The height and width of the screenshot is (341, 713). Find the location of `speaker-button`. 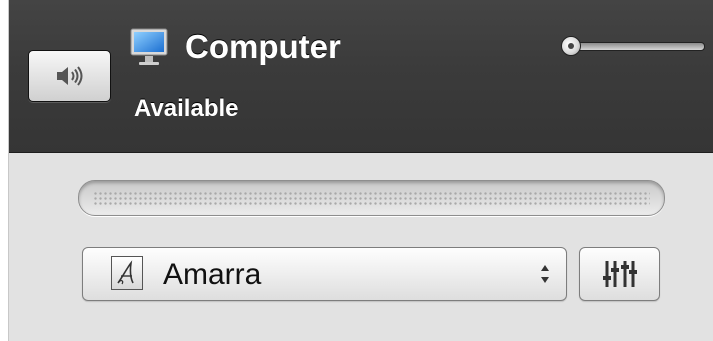

speaker-button is located at coordinates (69, 76).